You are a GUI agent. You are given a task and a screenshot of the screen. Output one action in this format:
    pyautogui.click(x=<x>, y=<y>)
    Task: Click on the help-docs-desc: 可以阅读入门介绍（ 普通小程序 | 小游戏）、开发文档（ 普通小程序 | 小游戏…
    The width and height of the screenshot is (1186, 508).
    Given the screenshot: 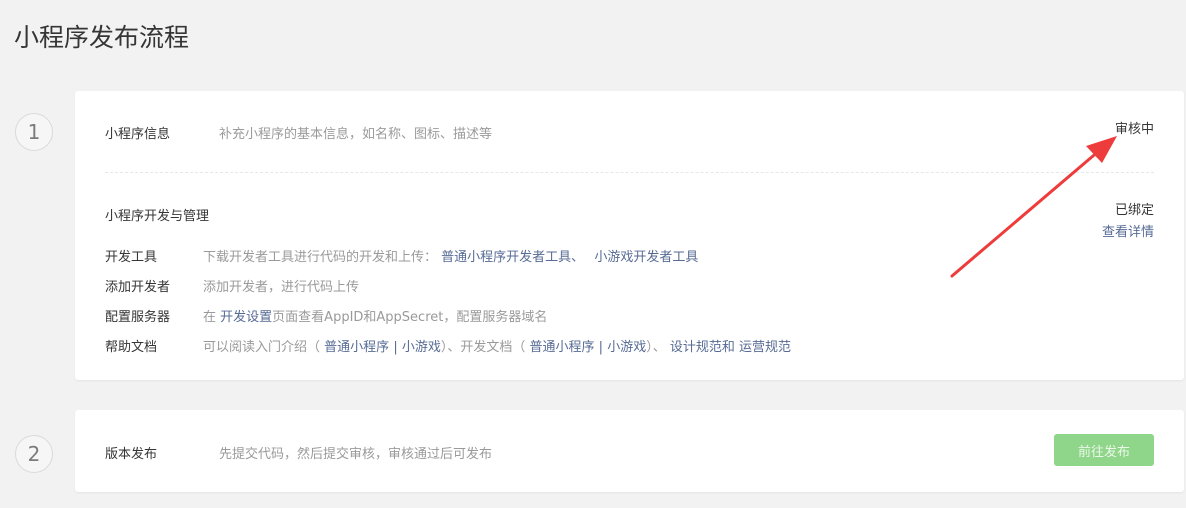 What is the action you would take?
    pyautogui.click(x=497, y=345)
    